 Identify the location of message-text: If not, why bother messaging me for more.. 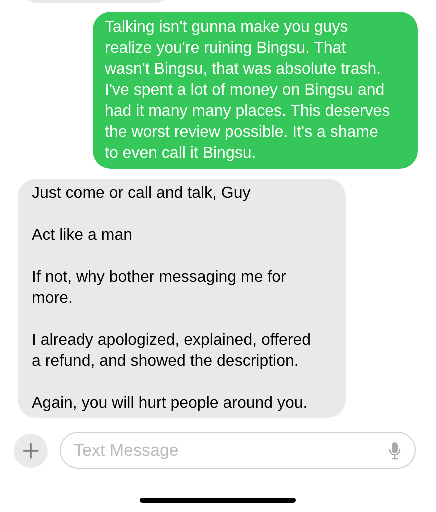
(160, 288).